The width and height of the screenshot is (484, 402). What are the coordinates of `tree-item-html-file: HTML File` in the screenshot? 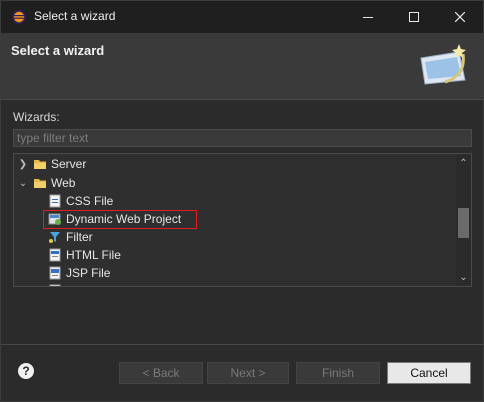 It's located at (84, 255).